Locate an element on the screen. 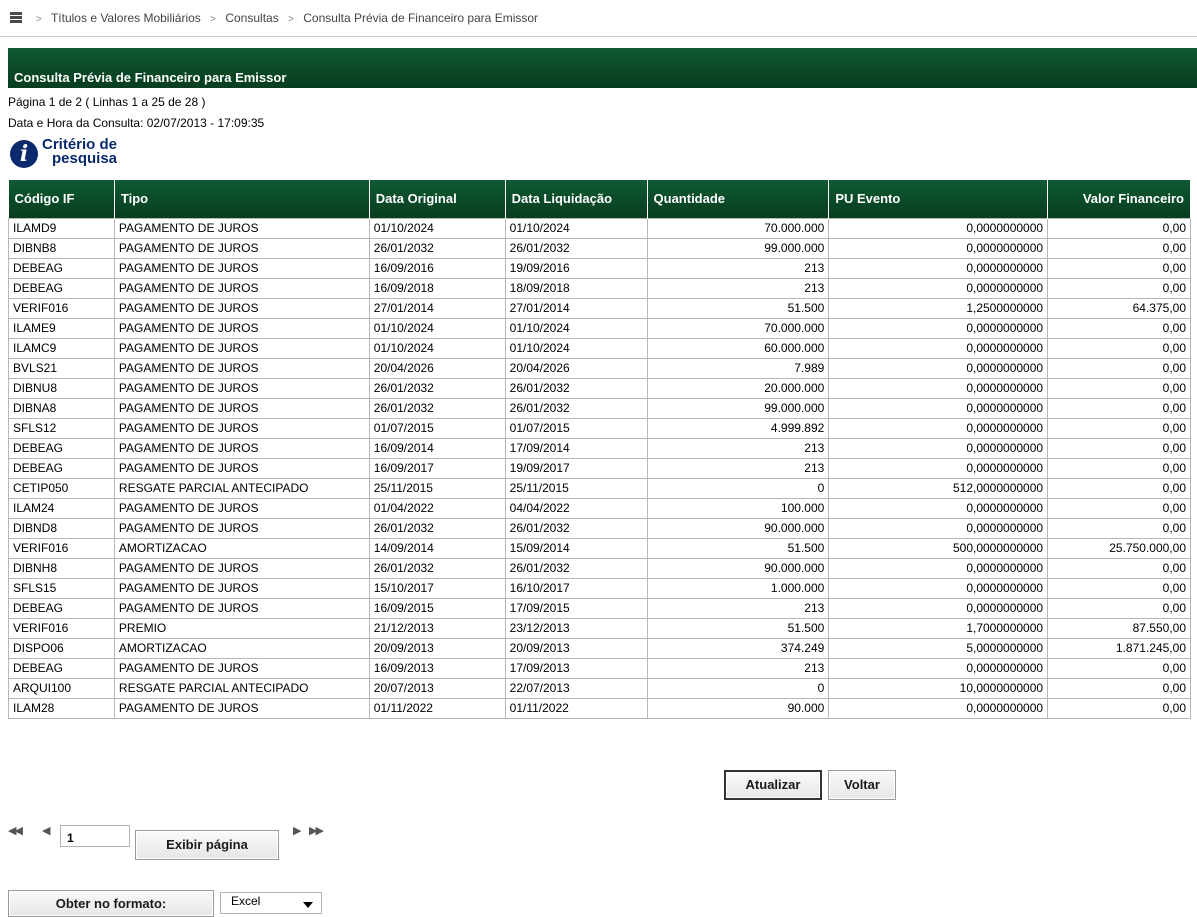  table-cell: 1,7000000000 is located at coordinates (938, 628).